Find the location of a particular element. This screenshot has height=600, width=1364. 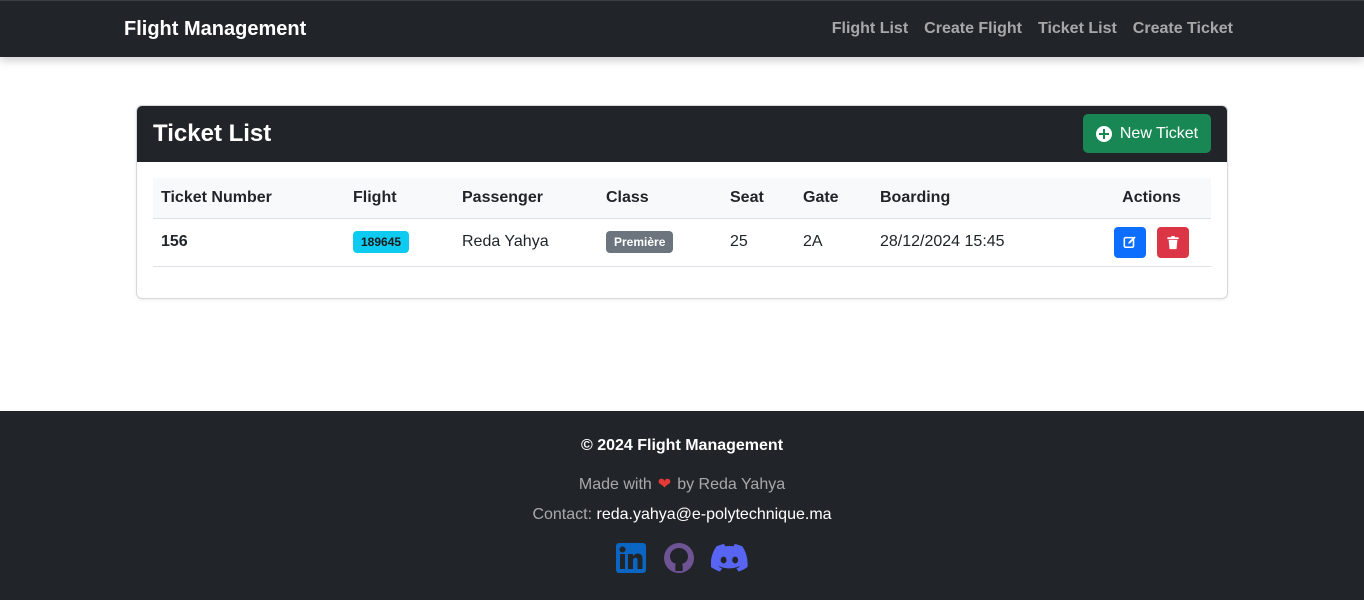

discord-icon is located at coordinates (729, 560).